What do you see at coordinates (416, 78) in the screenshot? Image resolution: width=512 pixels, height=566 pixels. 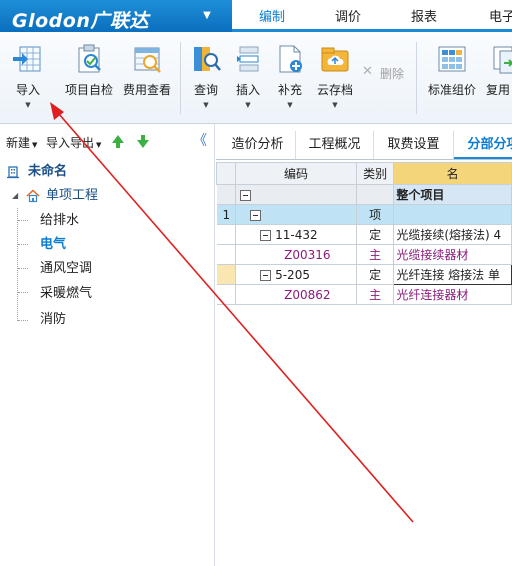 I see `ribbon-separator` at bounding box center [416, 78].